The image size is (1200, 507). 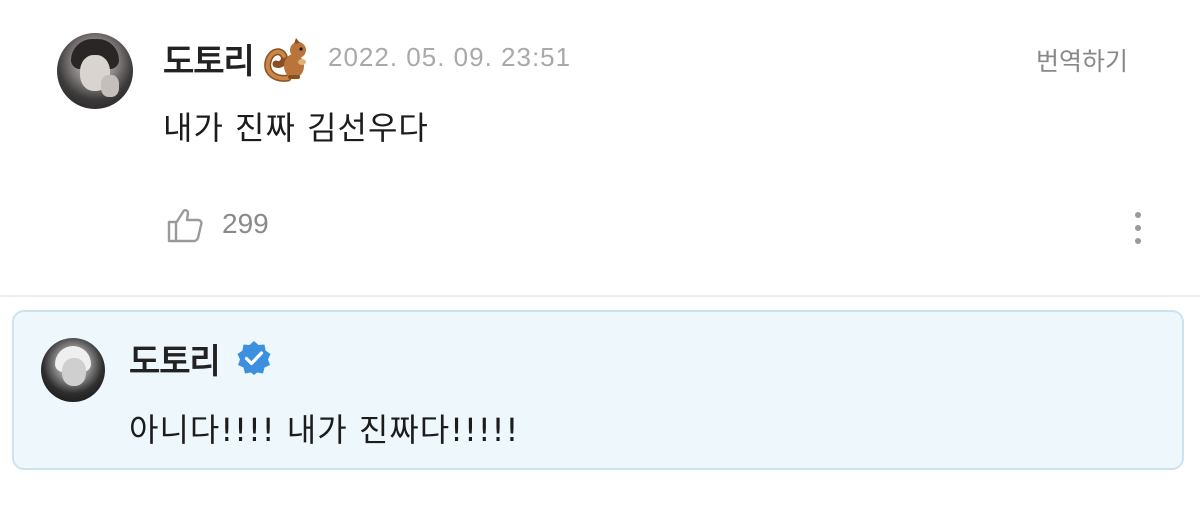 What do you see at coordinates (175, 358) in the screenshot?
I see `reply-author-name: 도토리` at bounding box center [175, 358].